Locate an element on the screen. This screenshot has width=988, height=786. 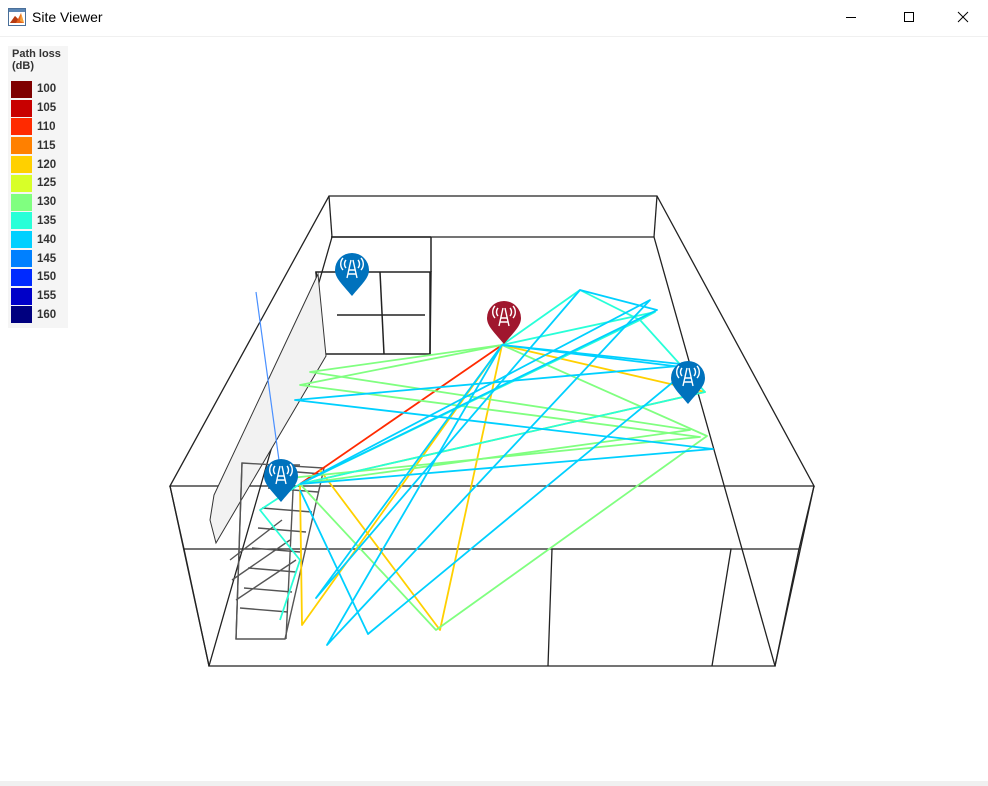
legend-entry: 105 is located at coordinates (38, 108).